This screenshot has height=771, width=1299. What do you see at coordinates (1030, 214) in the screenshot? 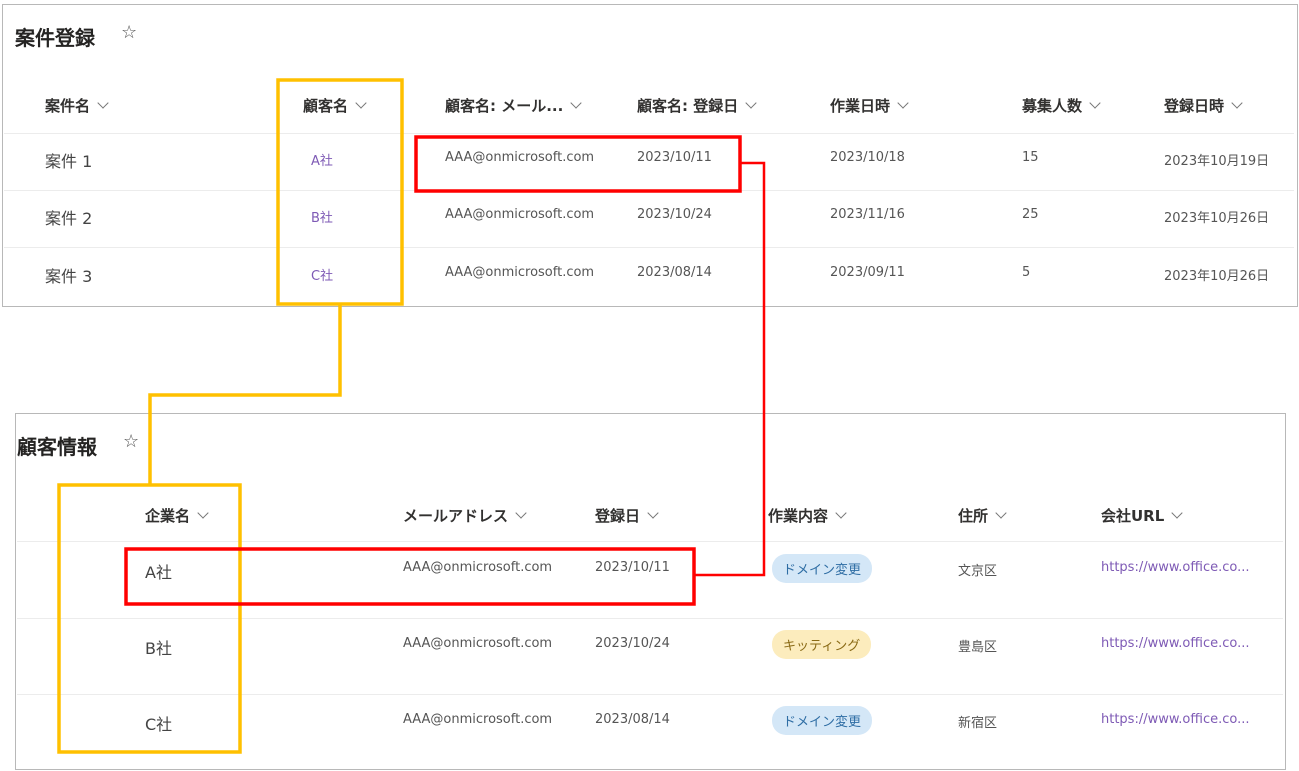
I see `table-cell: 25` at bounding box center [1030, 214].